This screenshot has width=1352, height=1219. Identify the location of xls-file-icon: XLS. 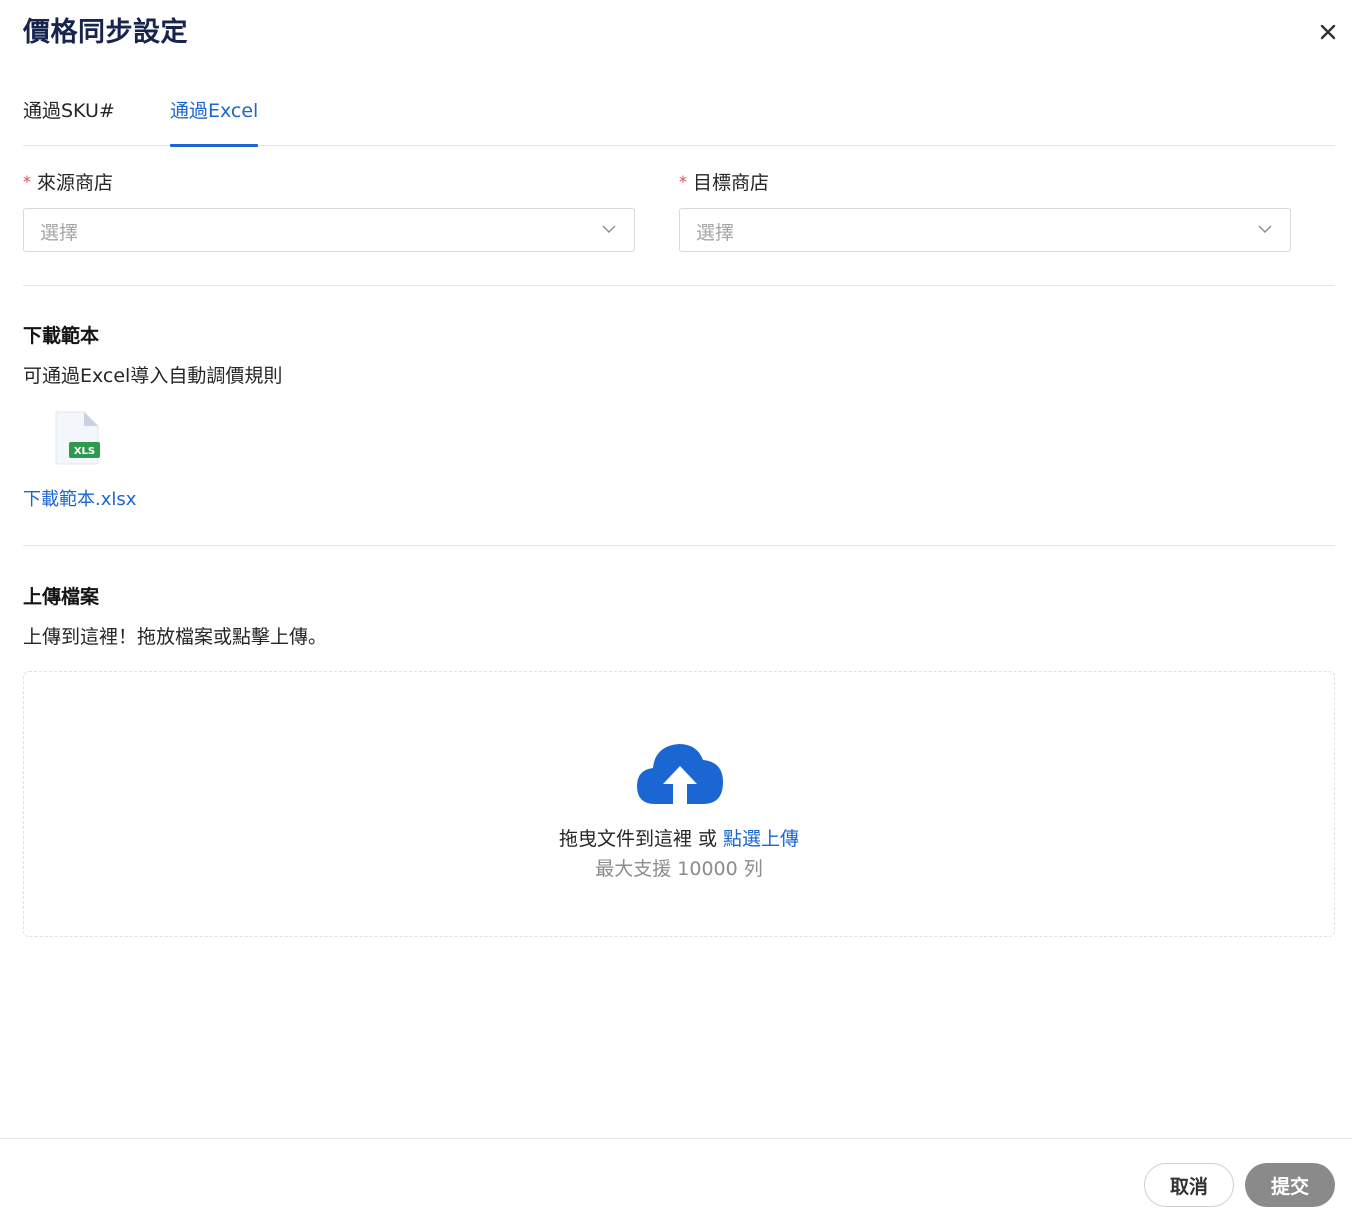
(77, 438).